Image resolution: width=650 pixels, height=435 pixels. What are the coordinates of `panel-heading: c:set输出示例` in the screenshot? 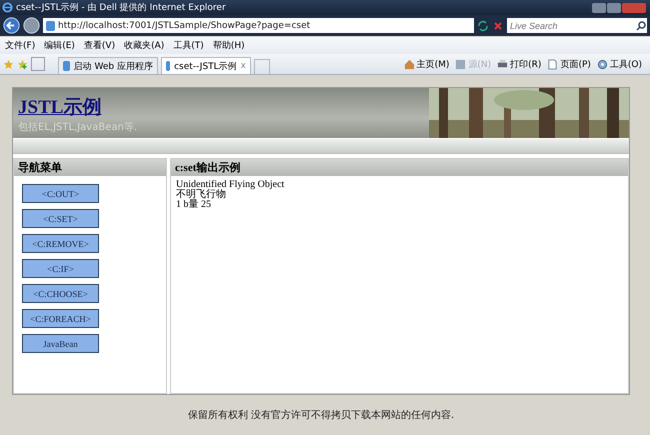 It's located at (399, 167).